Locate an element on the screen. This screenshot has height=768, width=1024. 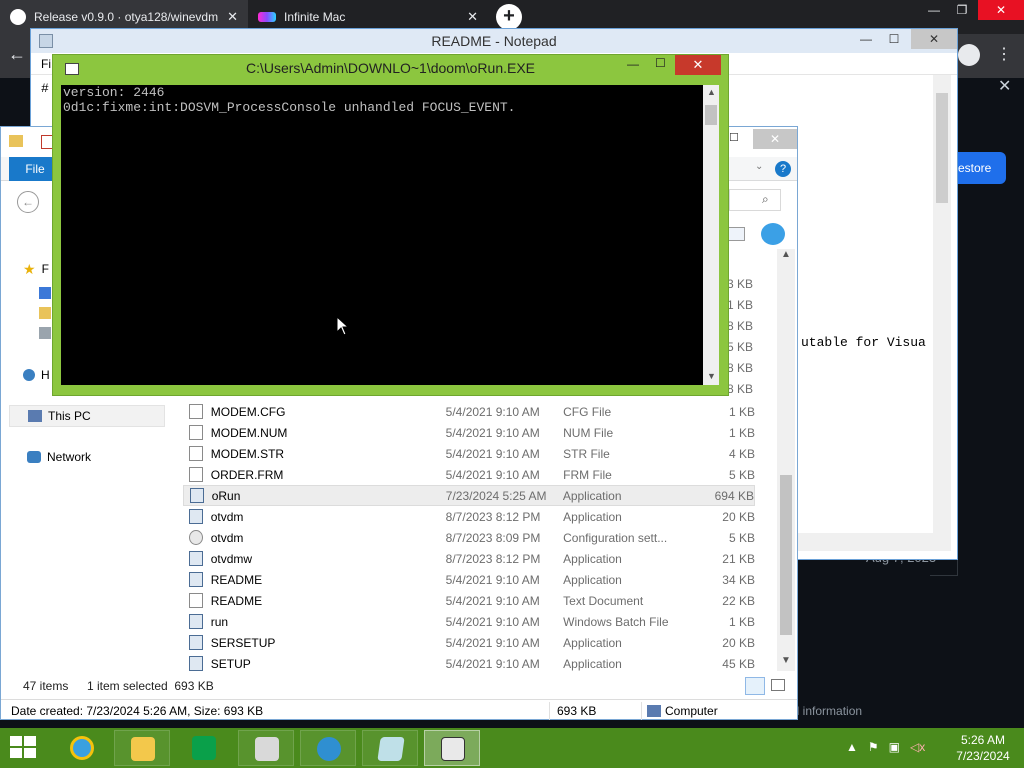
file-type: STR File is located at coordinates (586, 453).